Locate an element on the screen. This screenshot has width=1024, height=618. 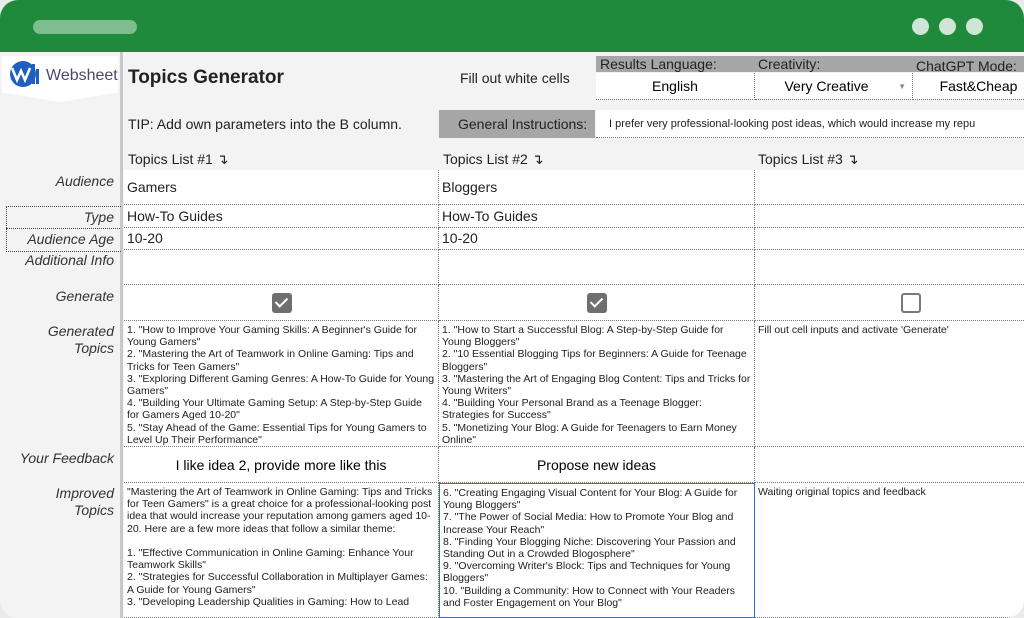
feedback-input-1: I like idea 2, provide more like this is located at coordinates (281, 465).